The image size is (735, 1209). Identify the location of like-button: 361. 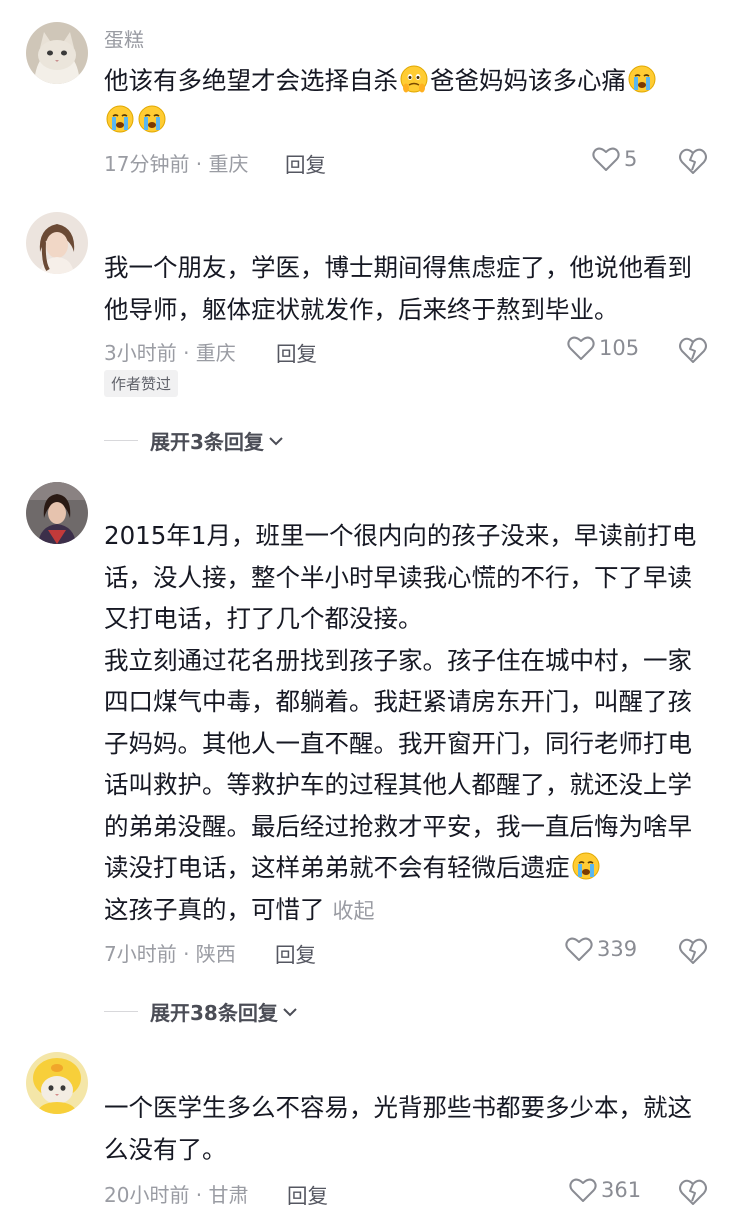
(605, 1190).